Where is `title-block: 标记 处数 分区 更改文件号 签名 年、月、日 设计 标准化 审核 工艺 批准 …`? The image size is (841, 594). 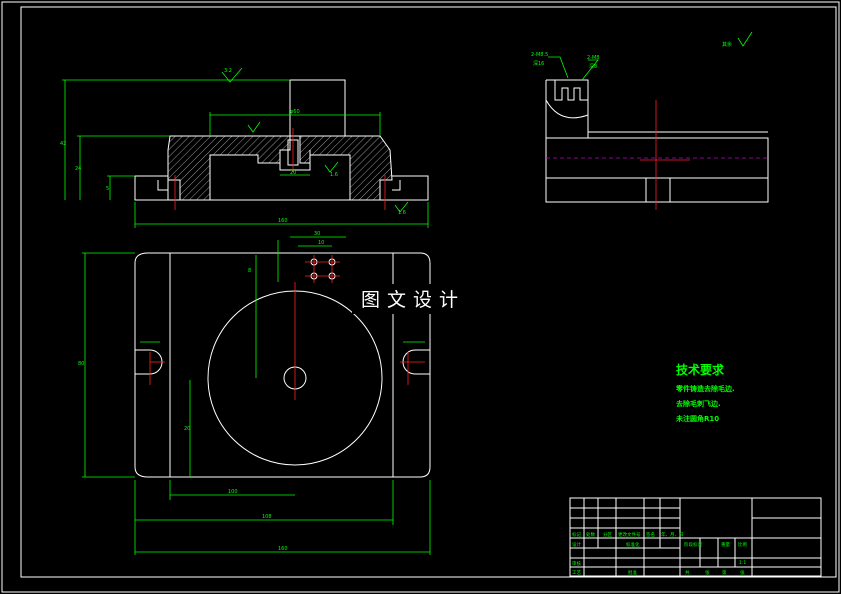 title-block: 标记 处数 分区 更改文件号 签名 年、月、日 设计 标准化 审核 工艺 批准 … is located at coordinates (695, 537).